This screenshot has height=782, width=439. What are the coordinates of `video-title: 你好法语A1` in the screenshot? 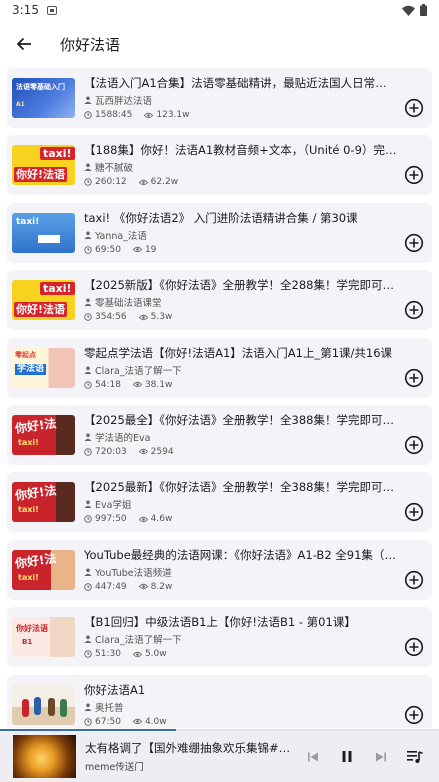 It's located at (115, 689).